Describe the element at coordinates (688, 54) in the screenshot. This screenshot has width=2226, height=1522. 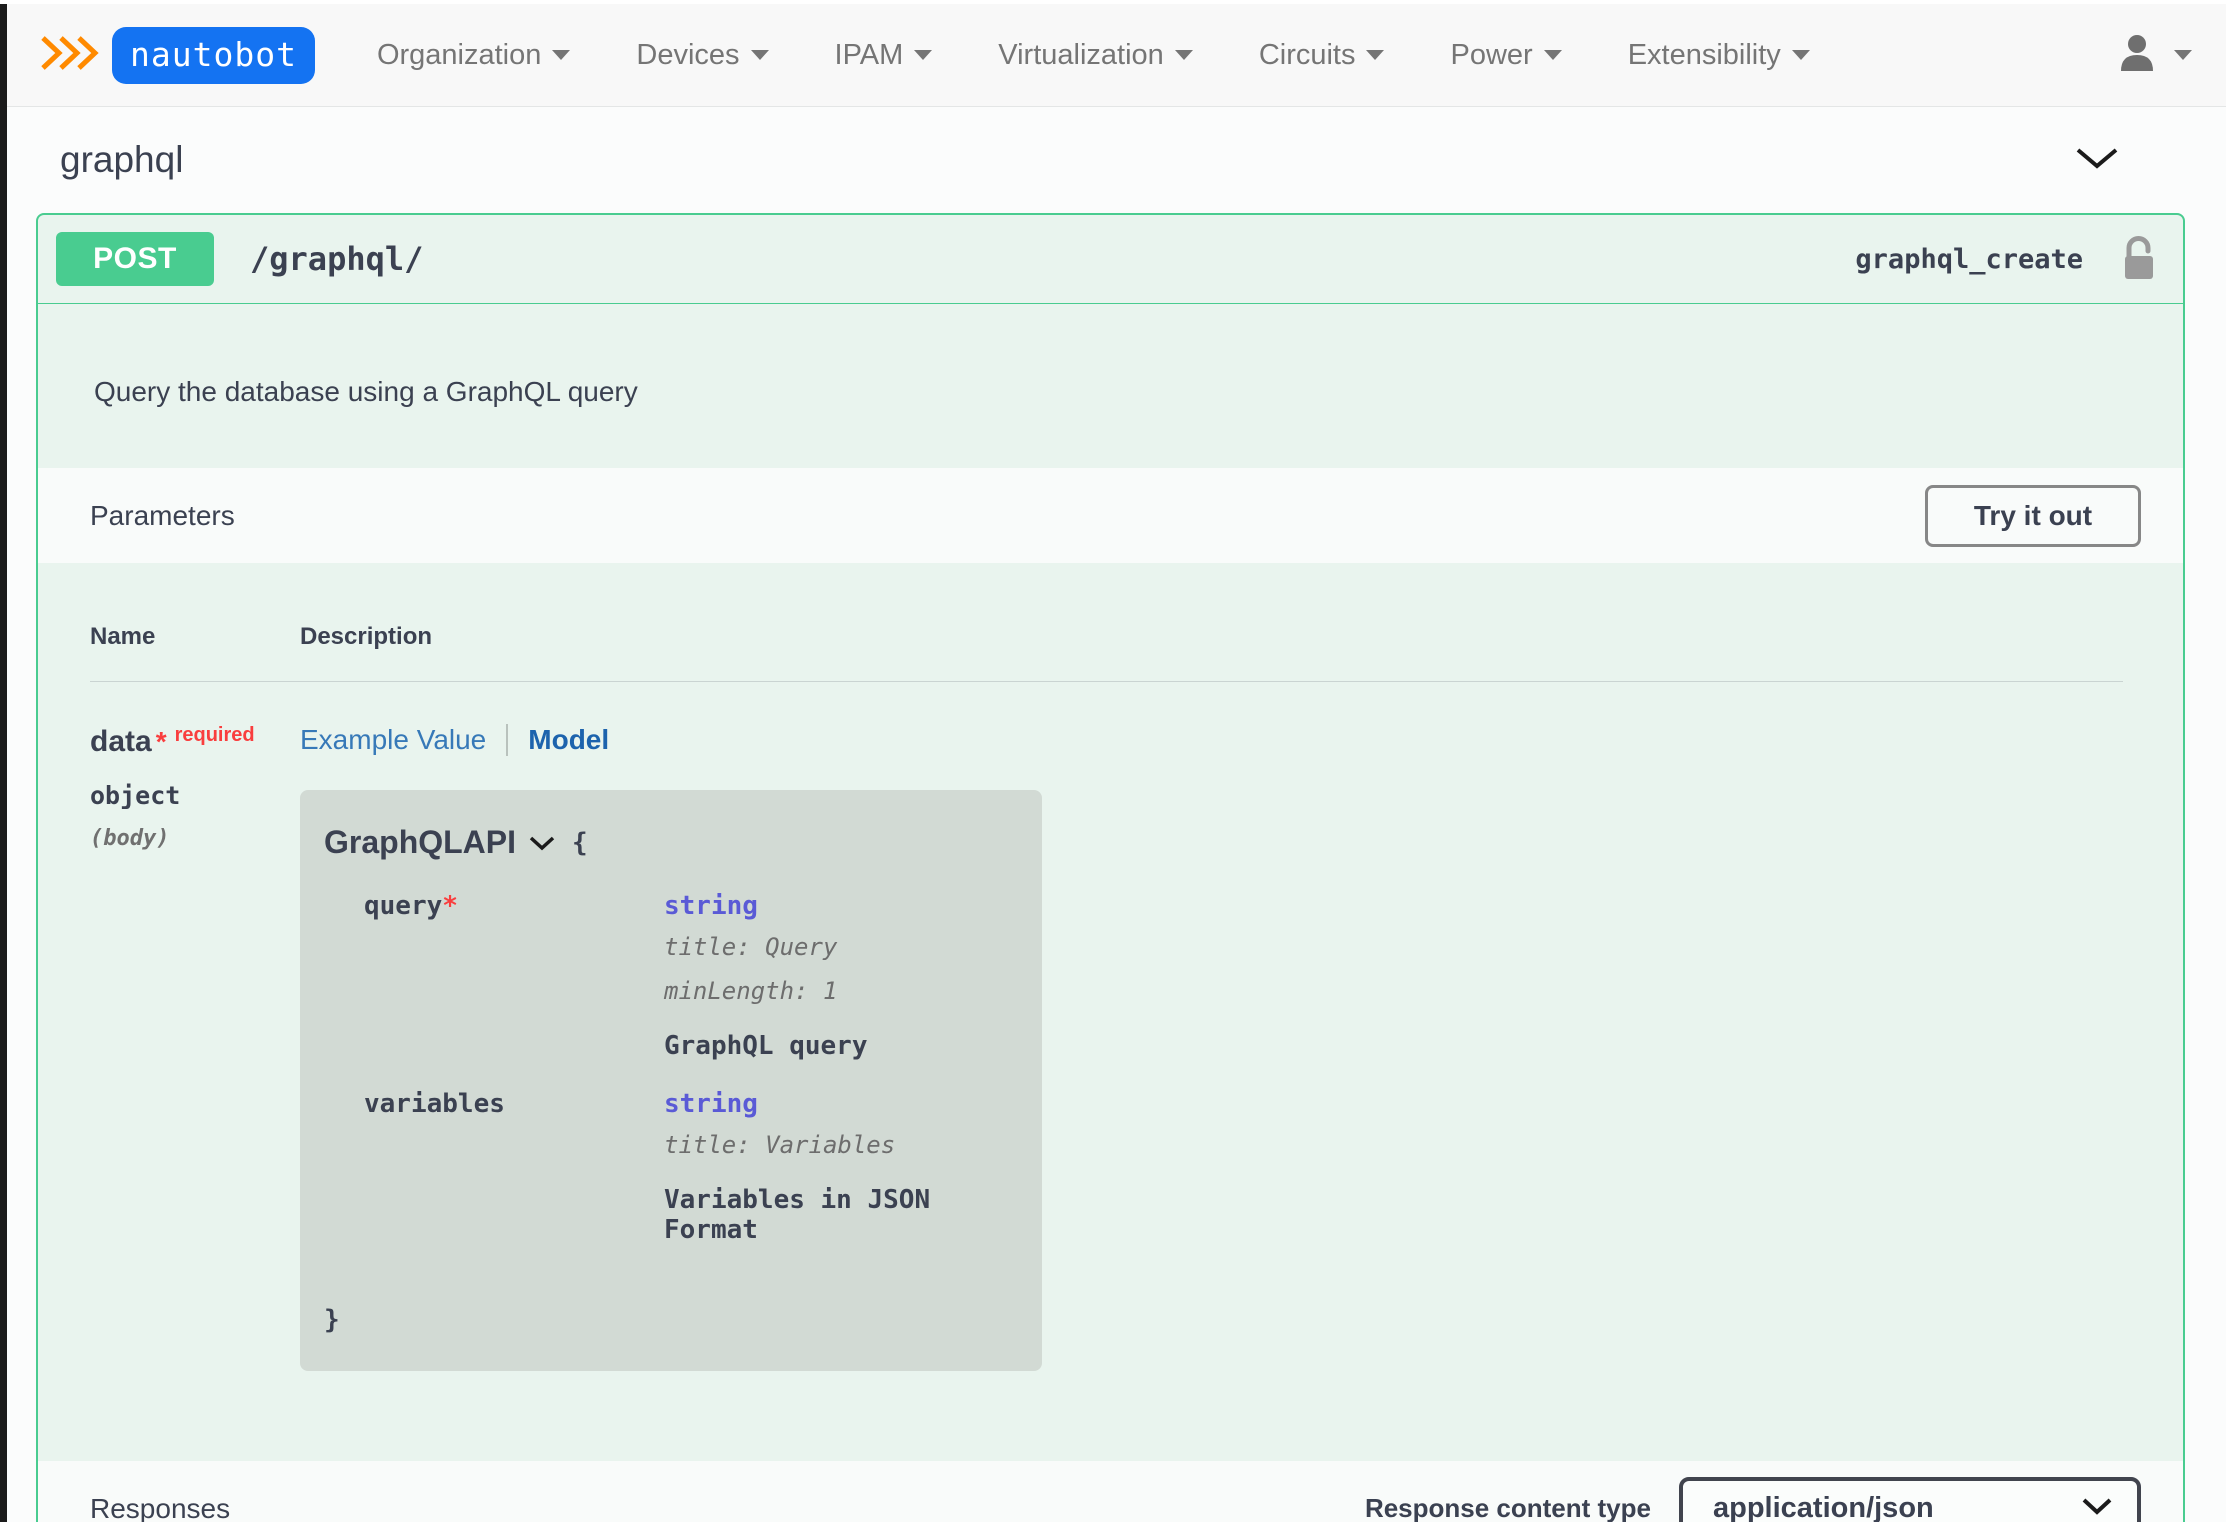
I see `nav-label: Devices` at that location.